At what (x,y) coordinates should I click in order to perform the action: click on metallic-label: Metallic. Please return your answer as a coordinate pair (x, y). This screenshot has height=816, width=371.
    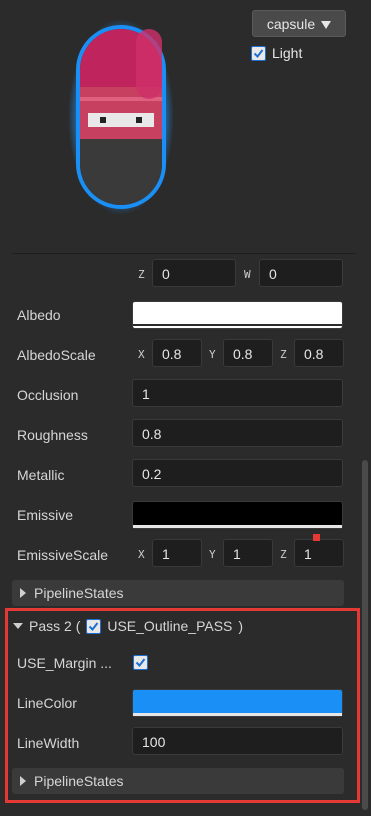
    Looking at the image, I should click on (41, 475).